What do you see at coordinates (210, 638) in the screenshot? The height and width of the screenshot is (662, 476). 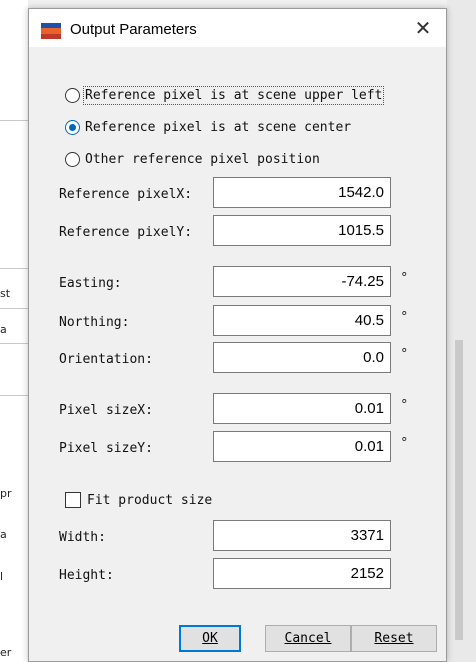 I see `ok-button: OK` at bounding box center [210, 638].